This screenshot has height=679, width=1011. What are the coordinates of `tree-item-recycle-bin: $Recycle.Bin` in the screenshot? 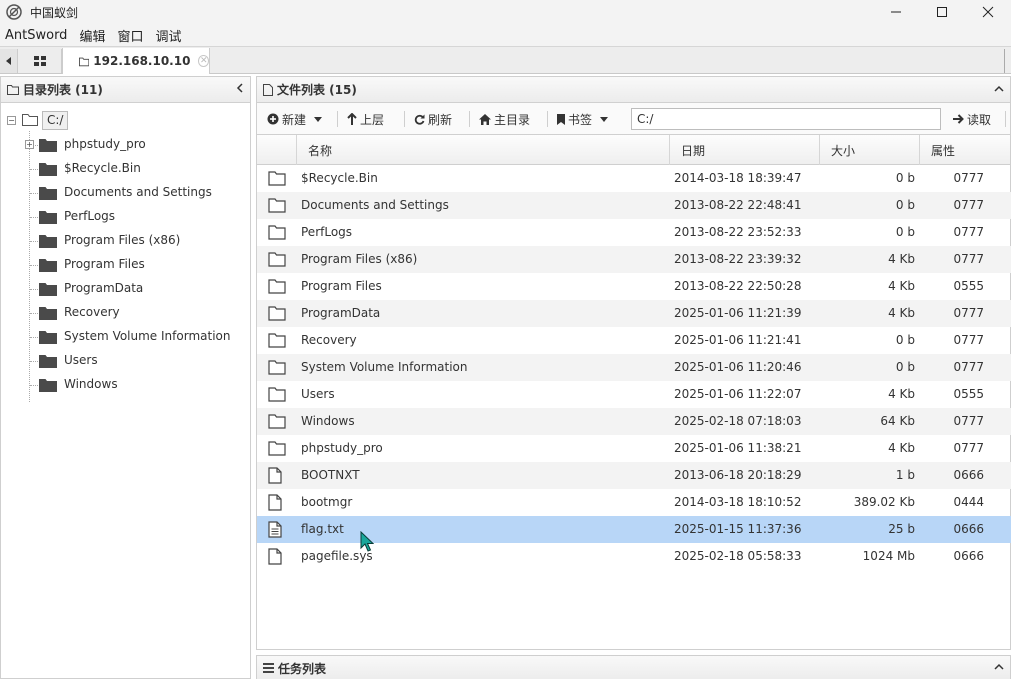 It's located at (125, 169).